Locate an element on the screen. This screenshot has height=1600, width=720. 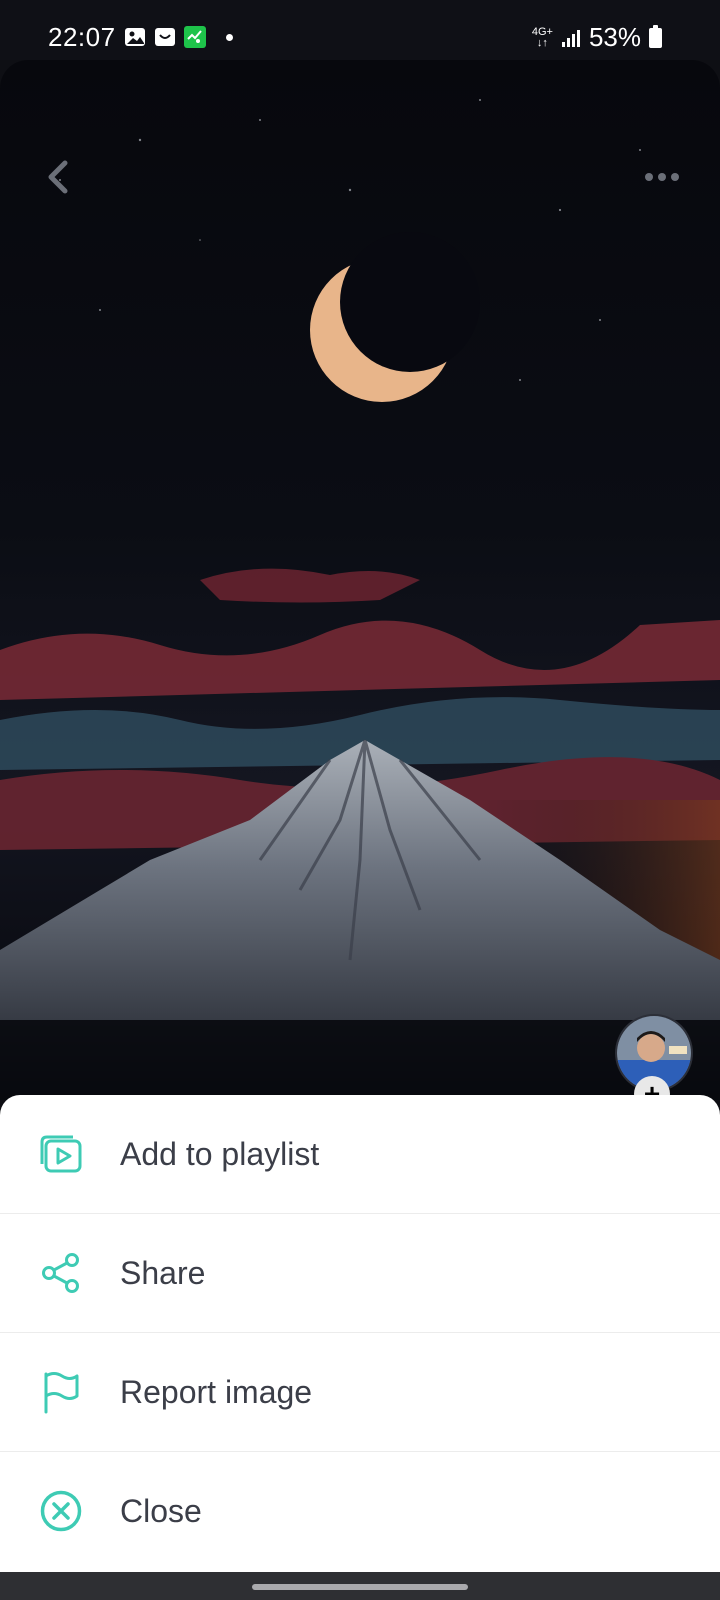
system-nav-bar is located at coordinates (360, 1586).